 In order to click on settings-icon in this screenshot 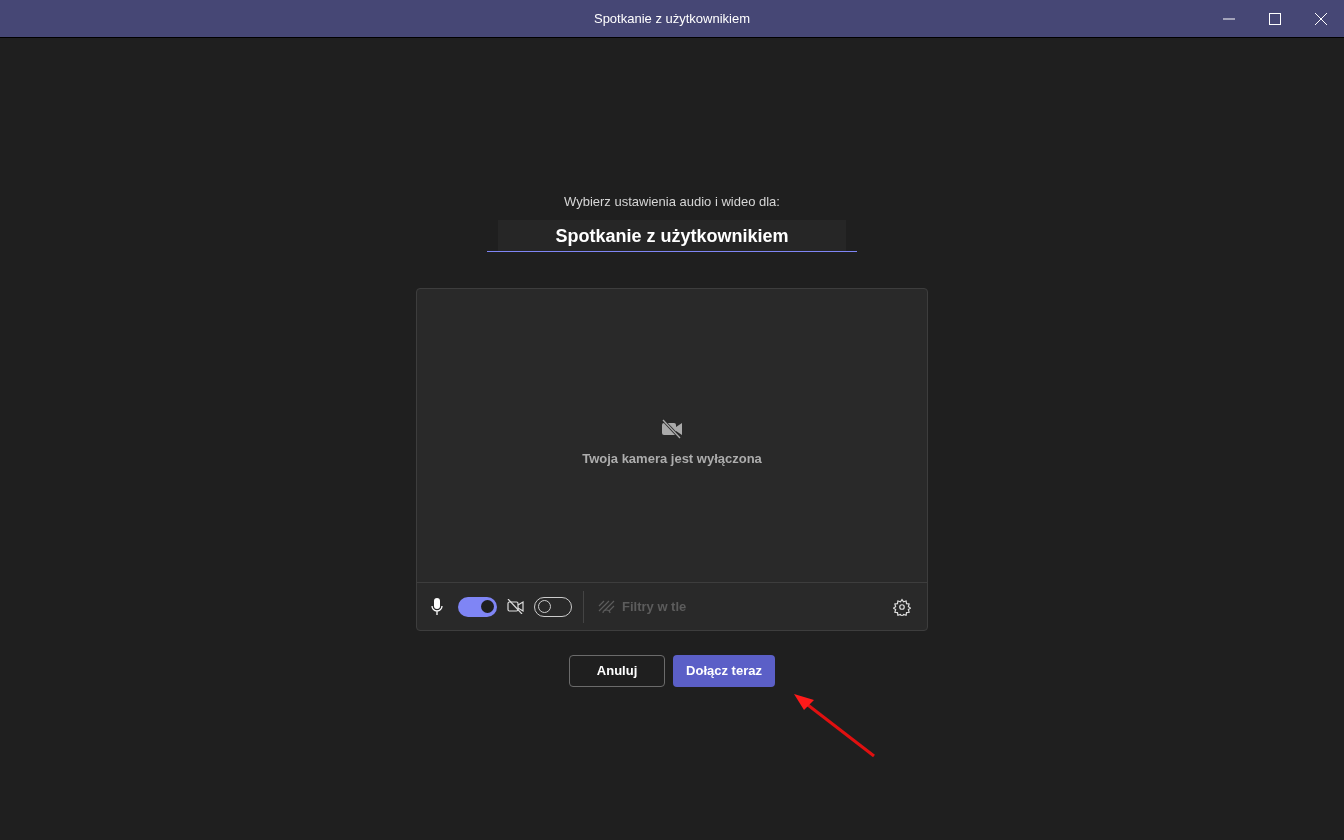, I will do `click(902, 606)`.